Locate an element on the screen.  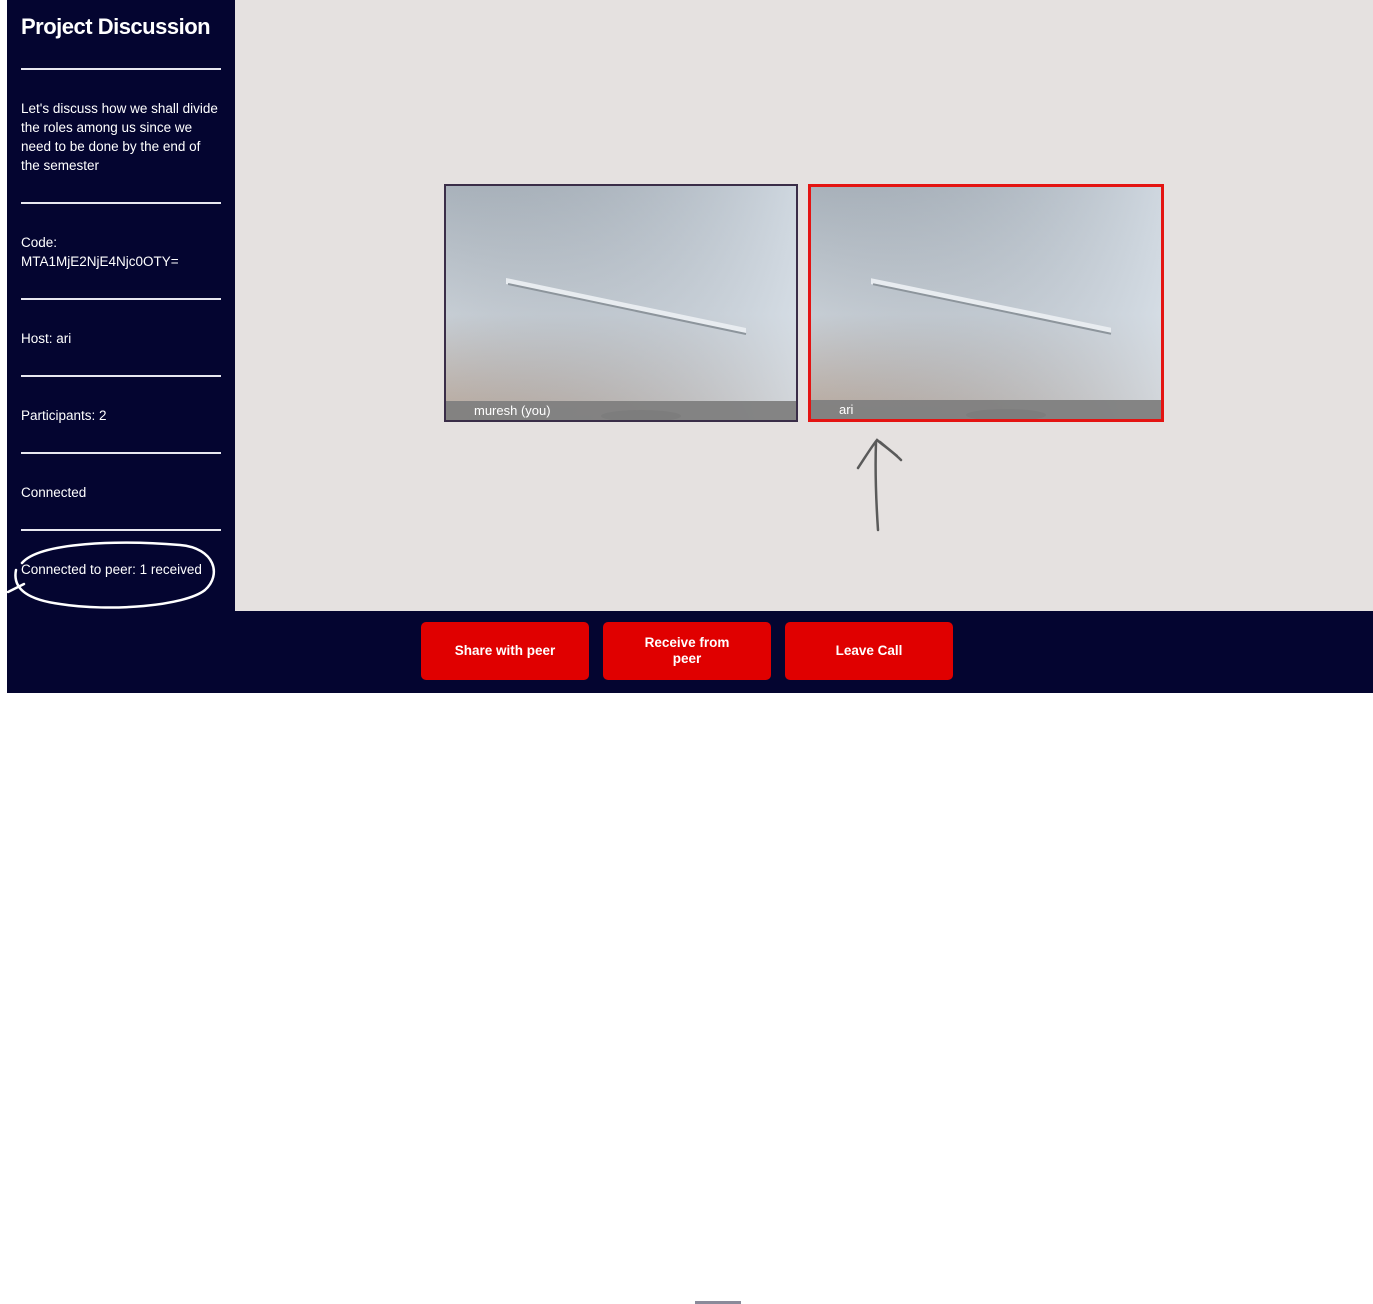
connection-status: Connected is located at coordinates (54, 492).